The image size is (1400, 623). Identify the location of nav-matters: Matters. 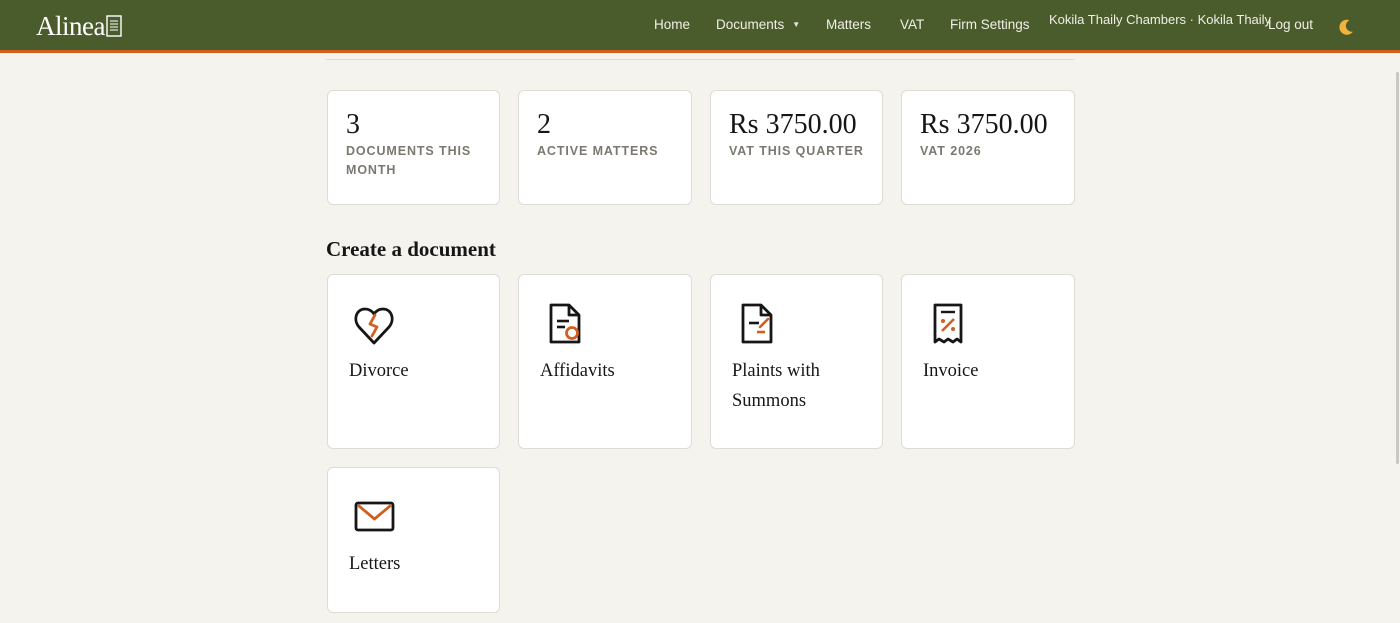
(848, 25).